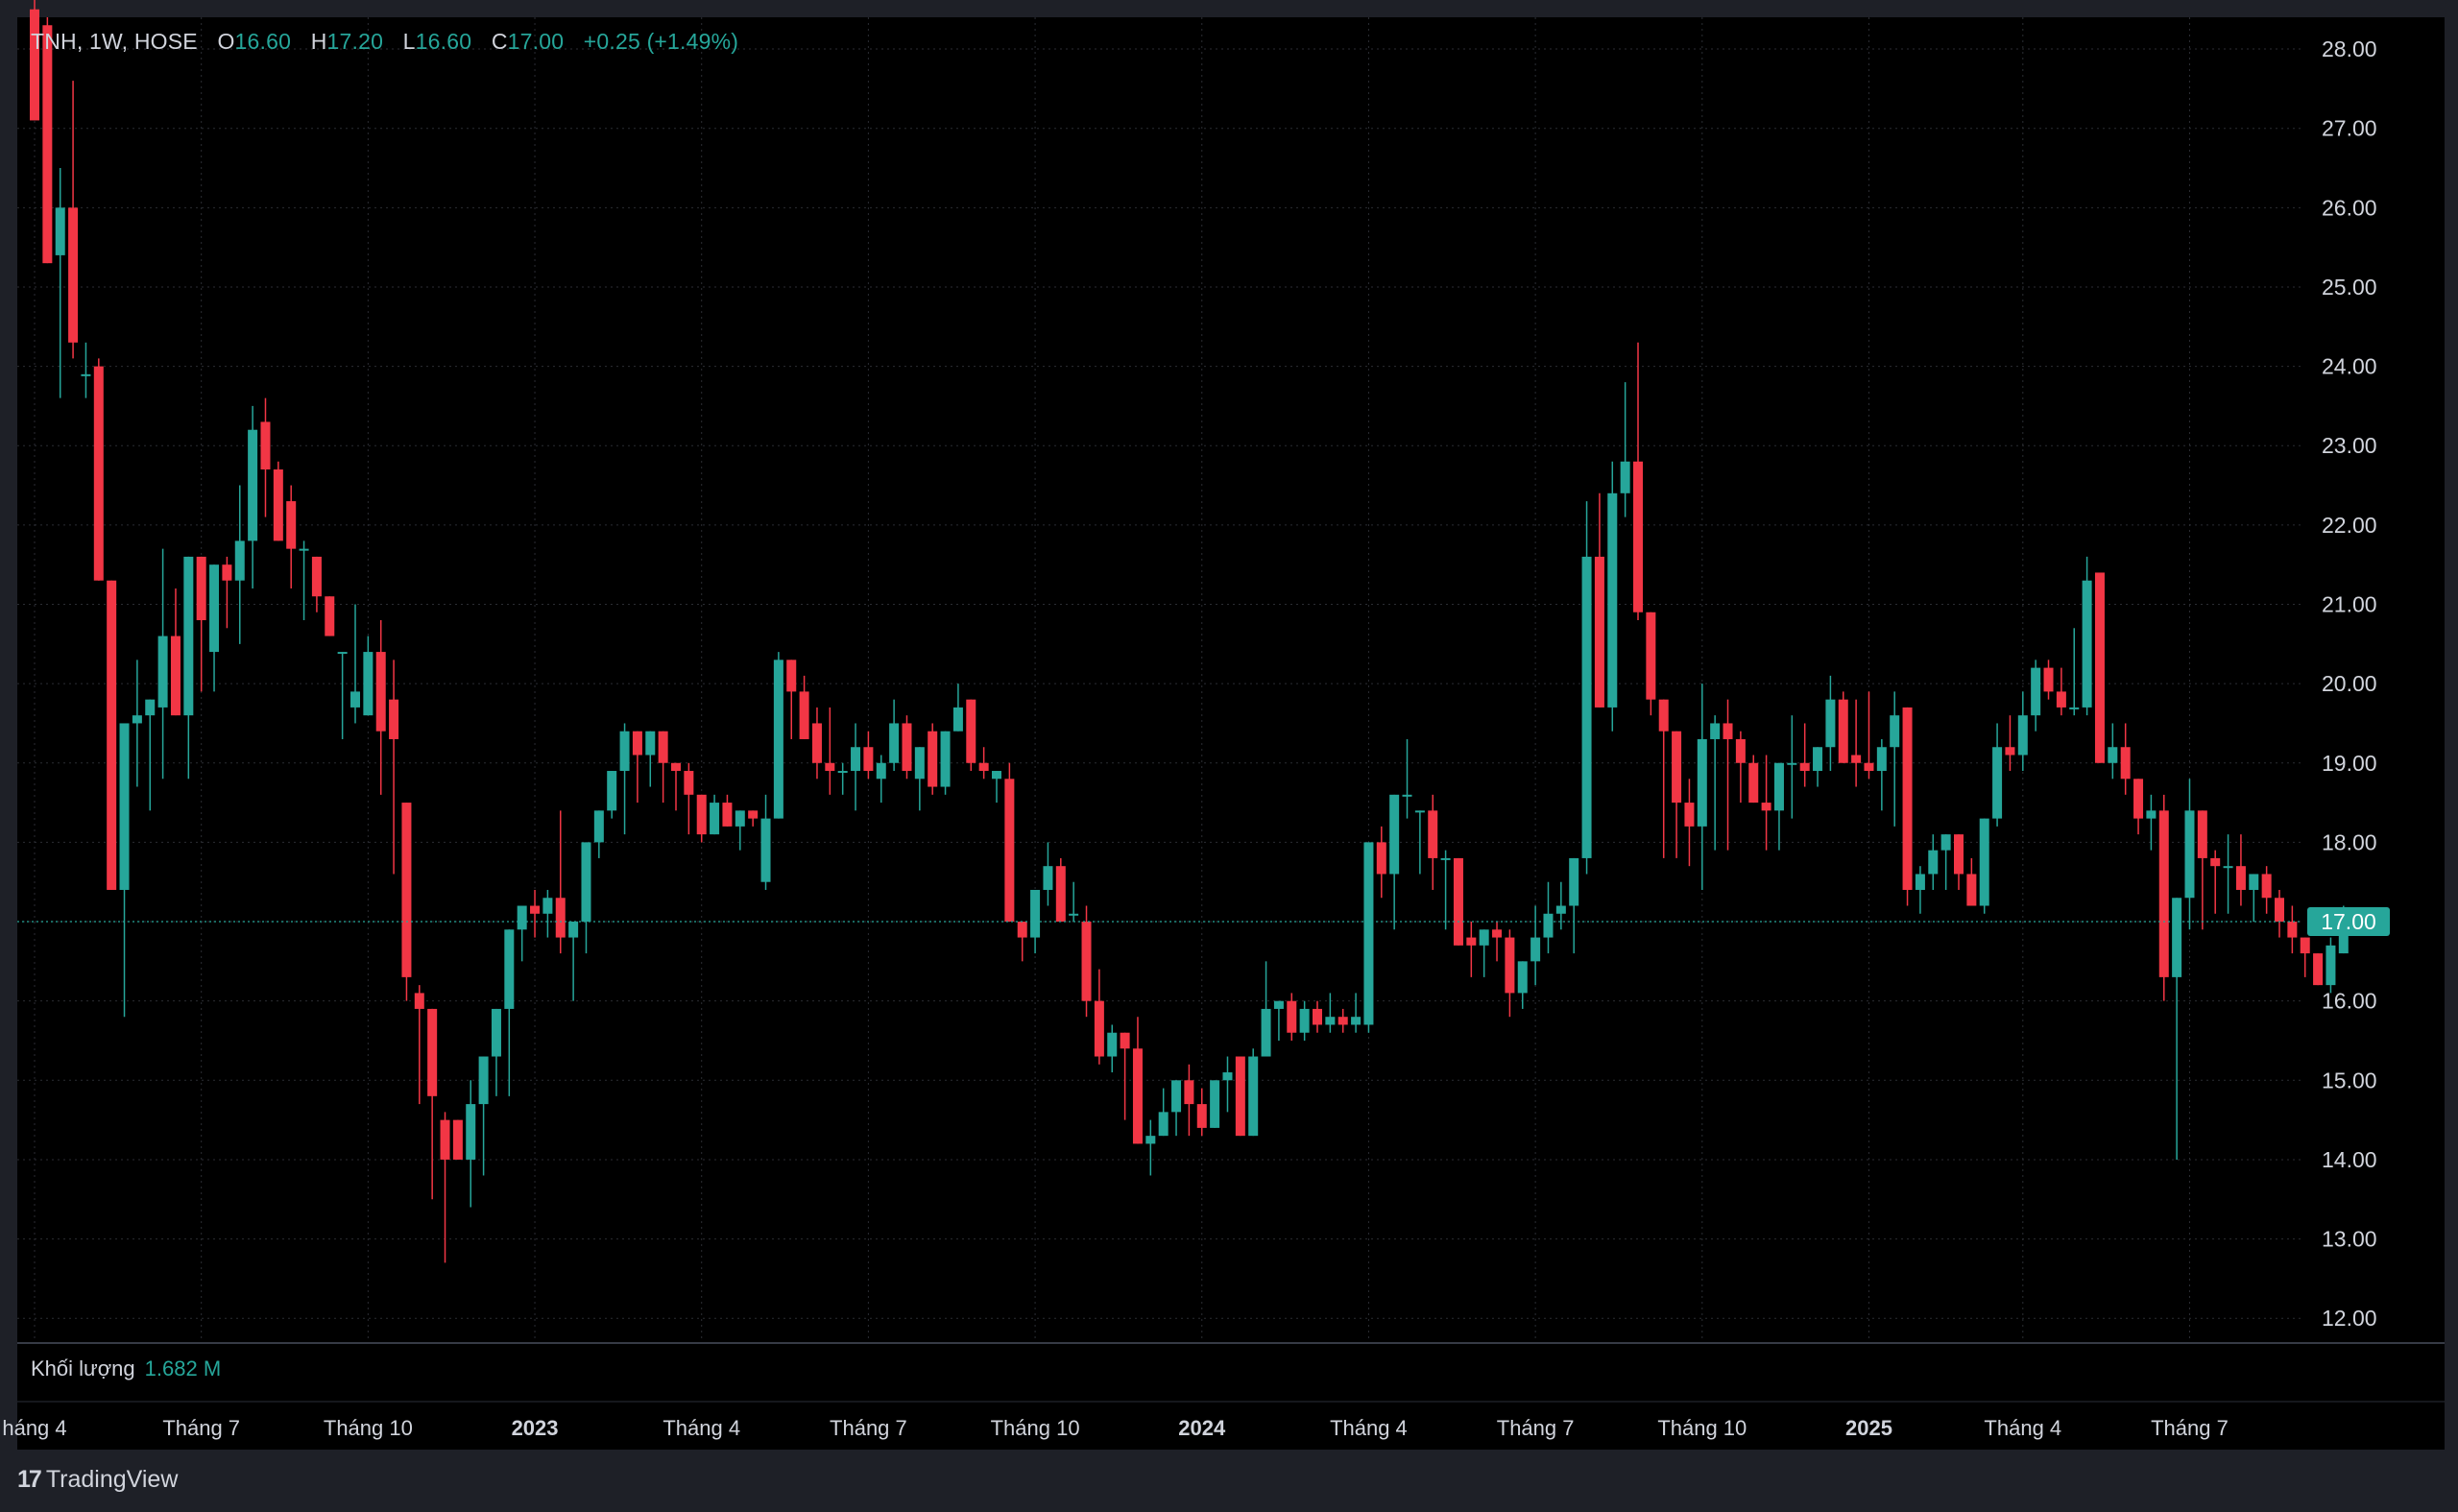  Describe the element at coordinates (1868, 1428) in the screenshot. I see `time-tick-label: 2025` at that location.